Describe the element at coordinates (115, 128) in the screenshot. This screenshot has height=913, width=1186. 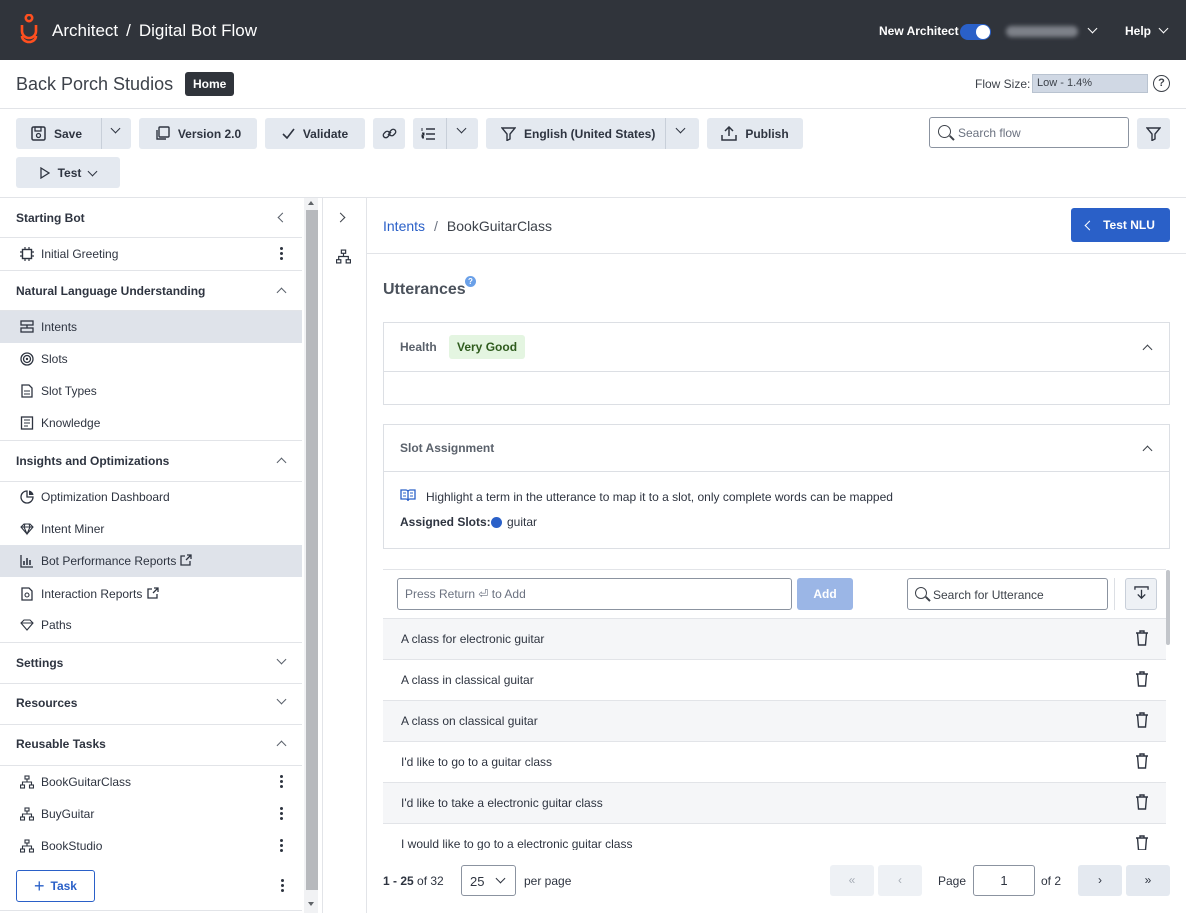
I see `save-menu-chevron-icon` at that location.